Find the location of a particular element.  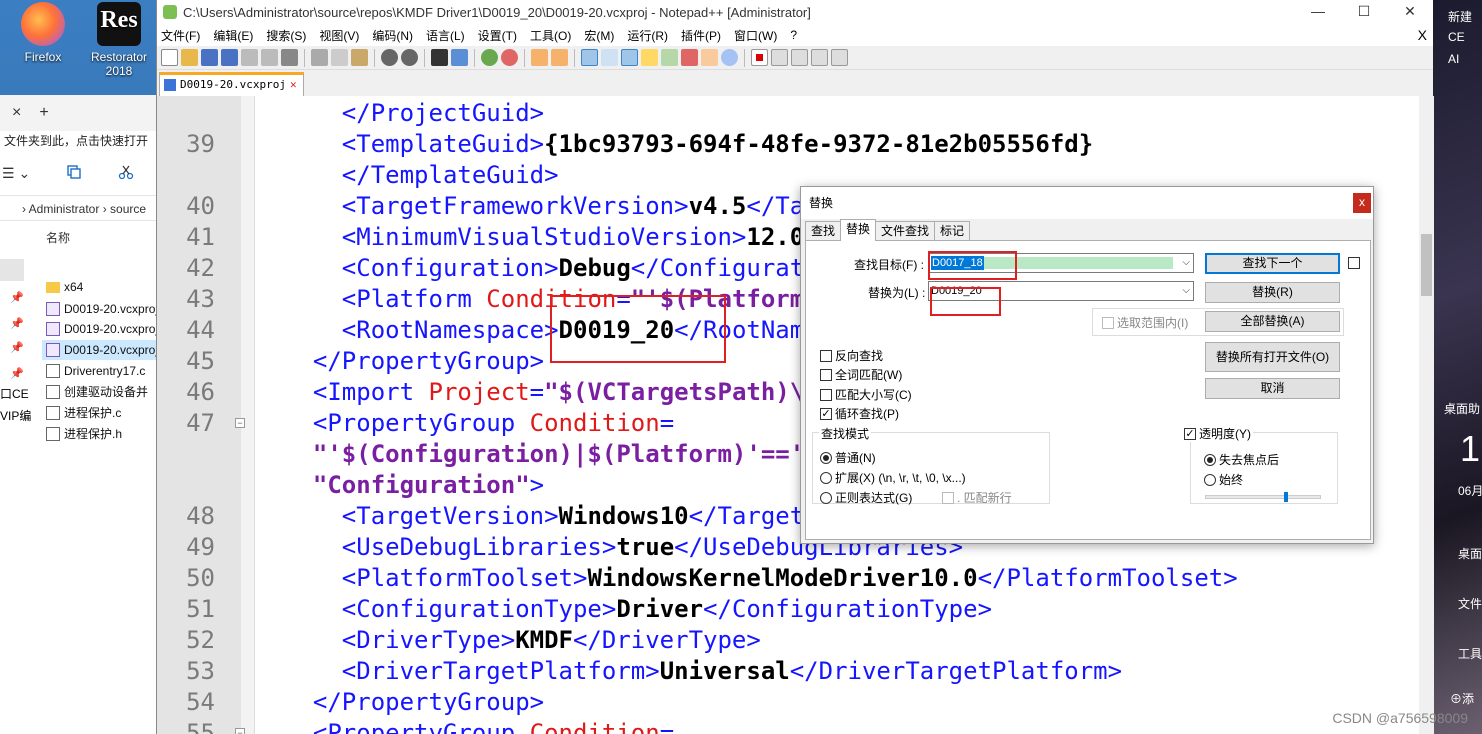

menu-plugins: 插件(P) is located at coordinates (701, 35).